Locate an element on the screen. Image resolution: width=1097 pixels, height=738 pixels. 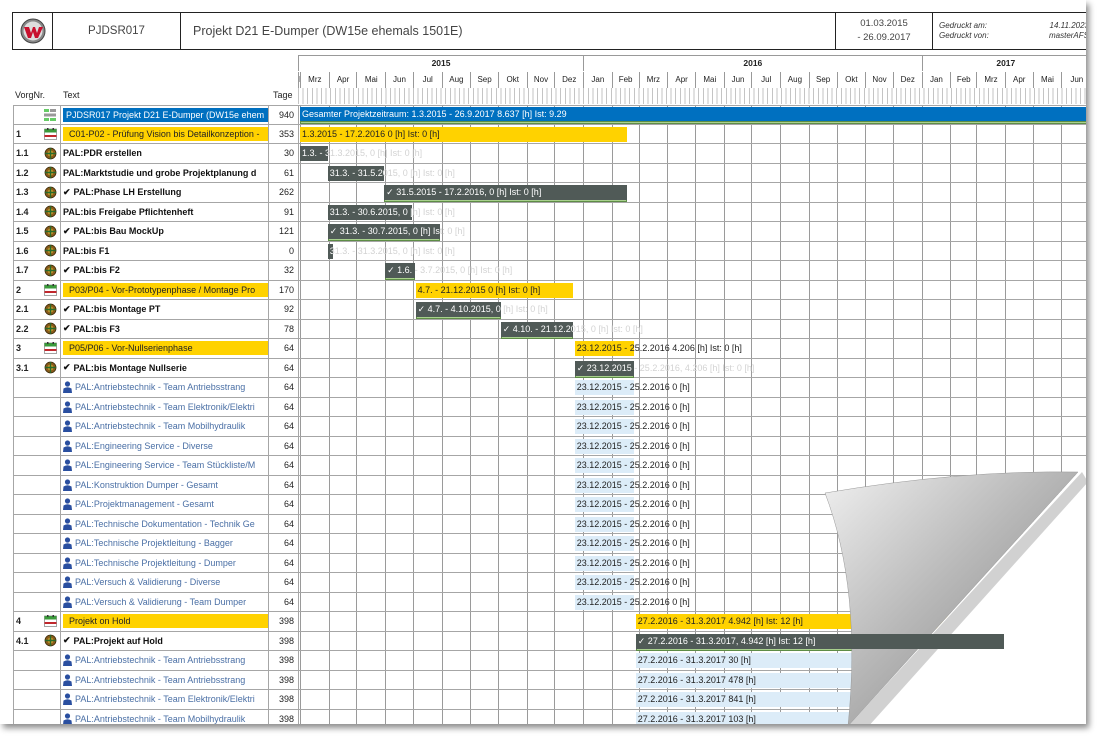
gantt-bar-label-inner: 1.3. - 31.3.2015, 0 [h] Ist: 0 [h] is located at coordinates (315, 153).